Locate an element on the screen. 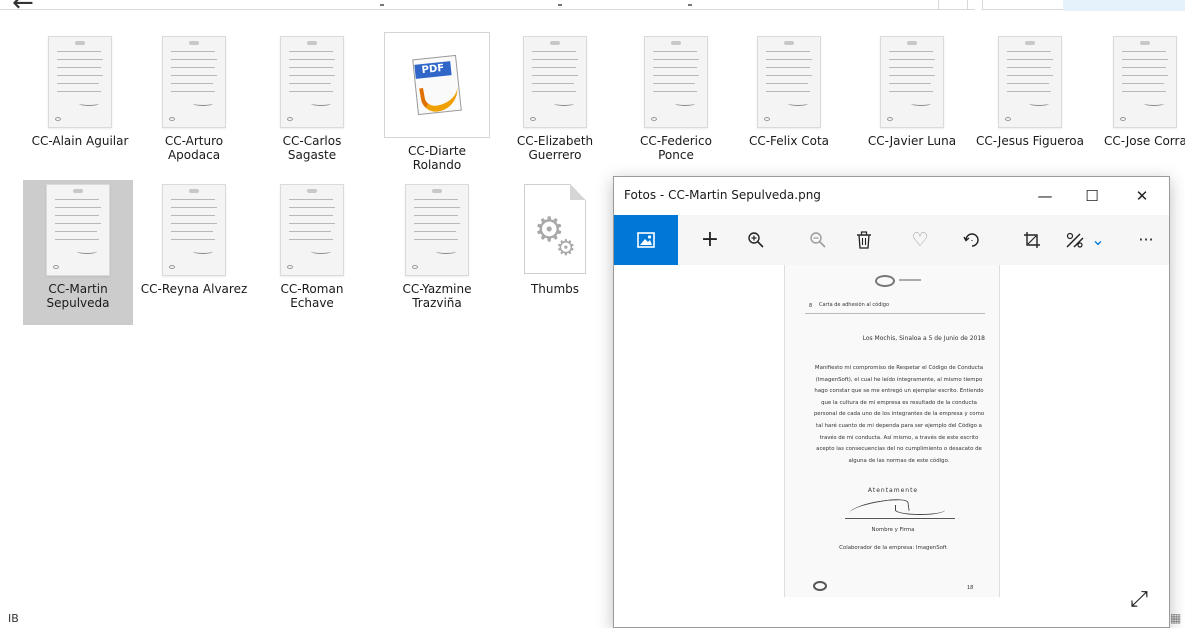 Image resolution: width=1185 pixels, height=628 pixels. file-item: CC-Jose Corra is located at coordinates (1137, 90).